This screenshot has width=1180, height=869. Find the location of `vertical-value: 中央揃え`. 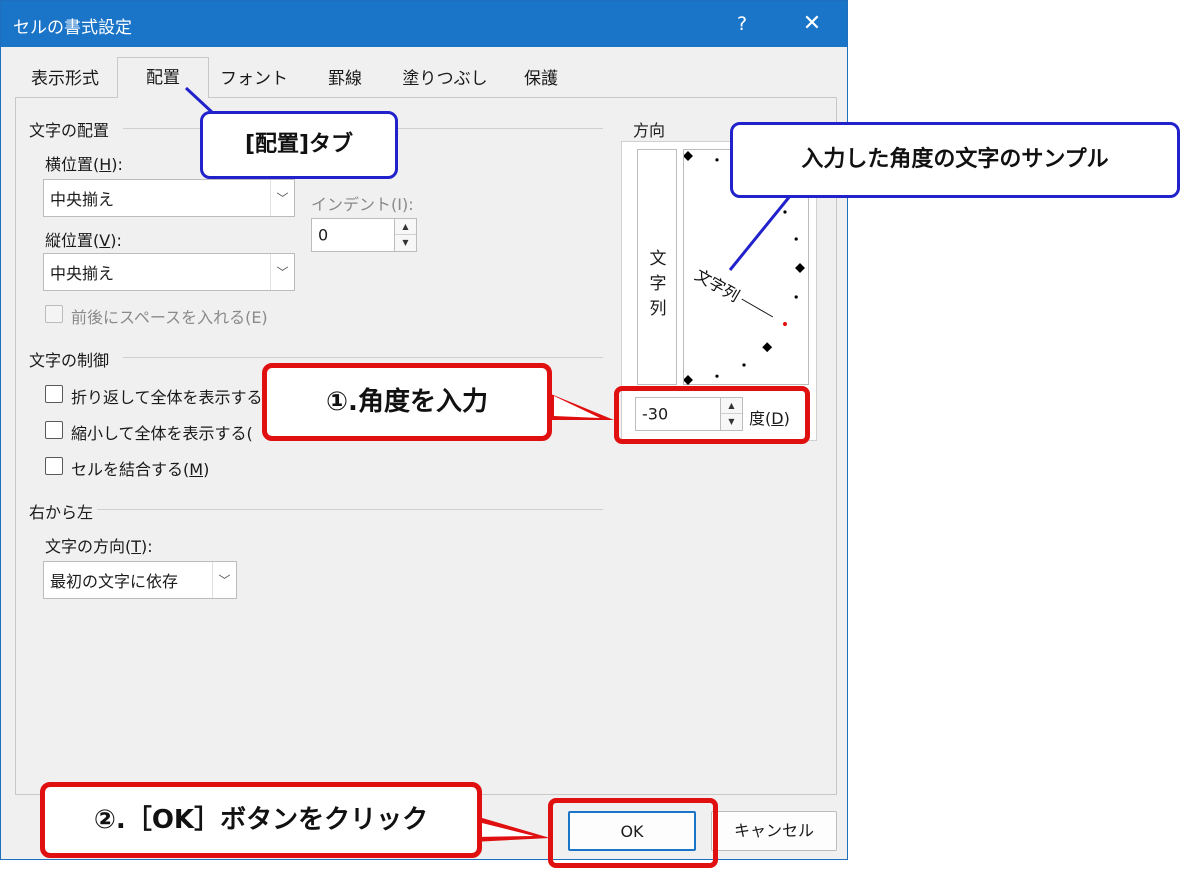

vertical-value: 中央揃え is located at coordinates (82, 273).